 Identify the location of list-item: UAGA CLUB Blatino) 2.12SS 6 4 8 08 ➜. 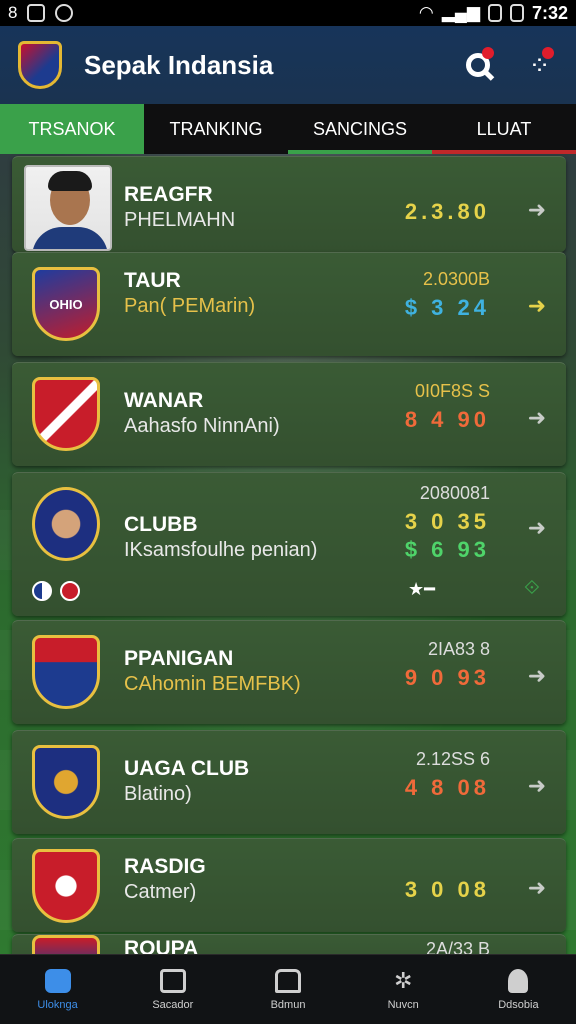
(289, 782).